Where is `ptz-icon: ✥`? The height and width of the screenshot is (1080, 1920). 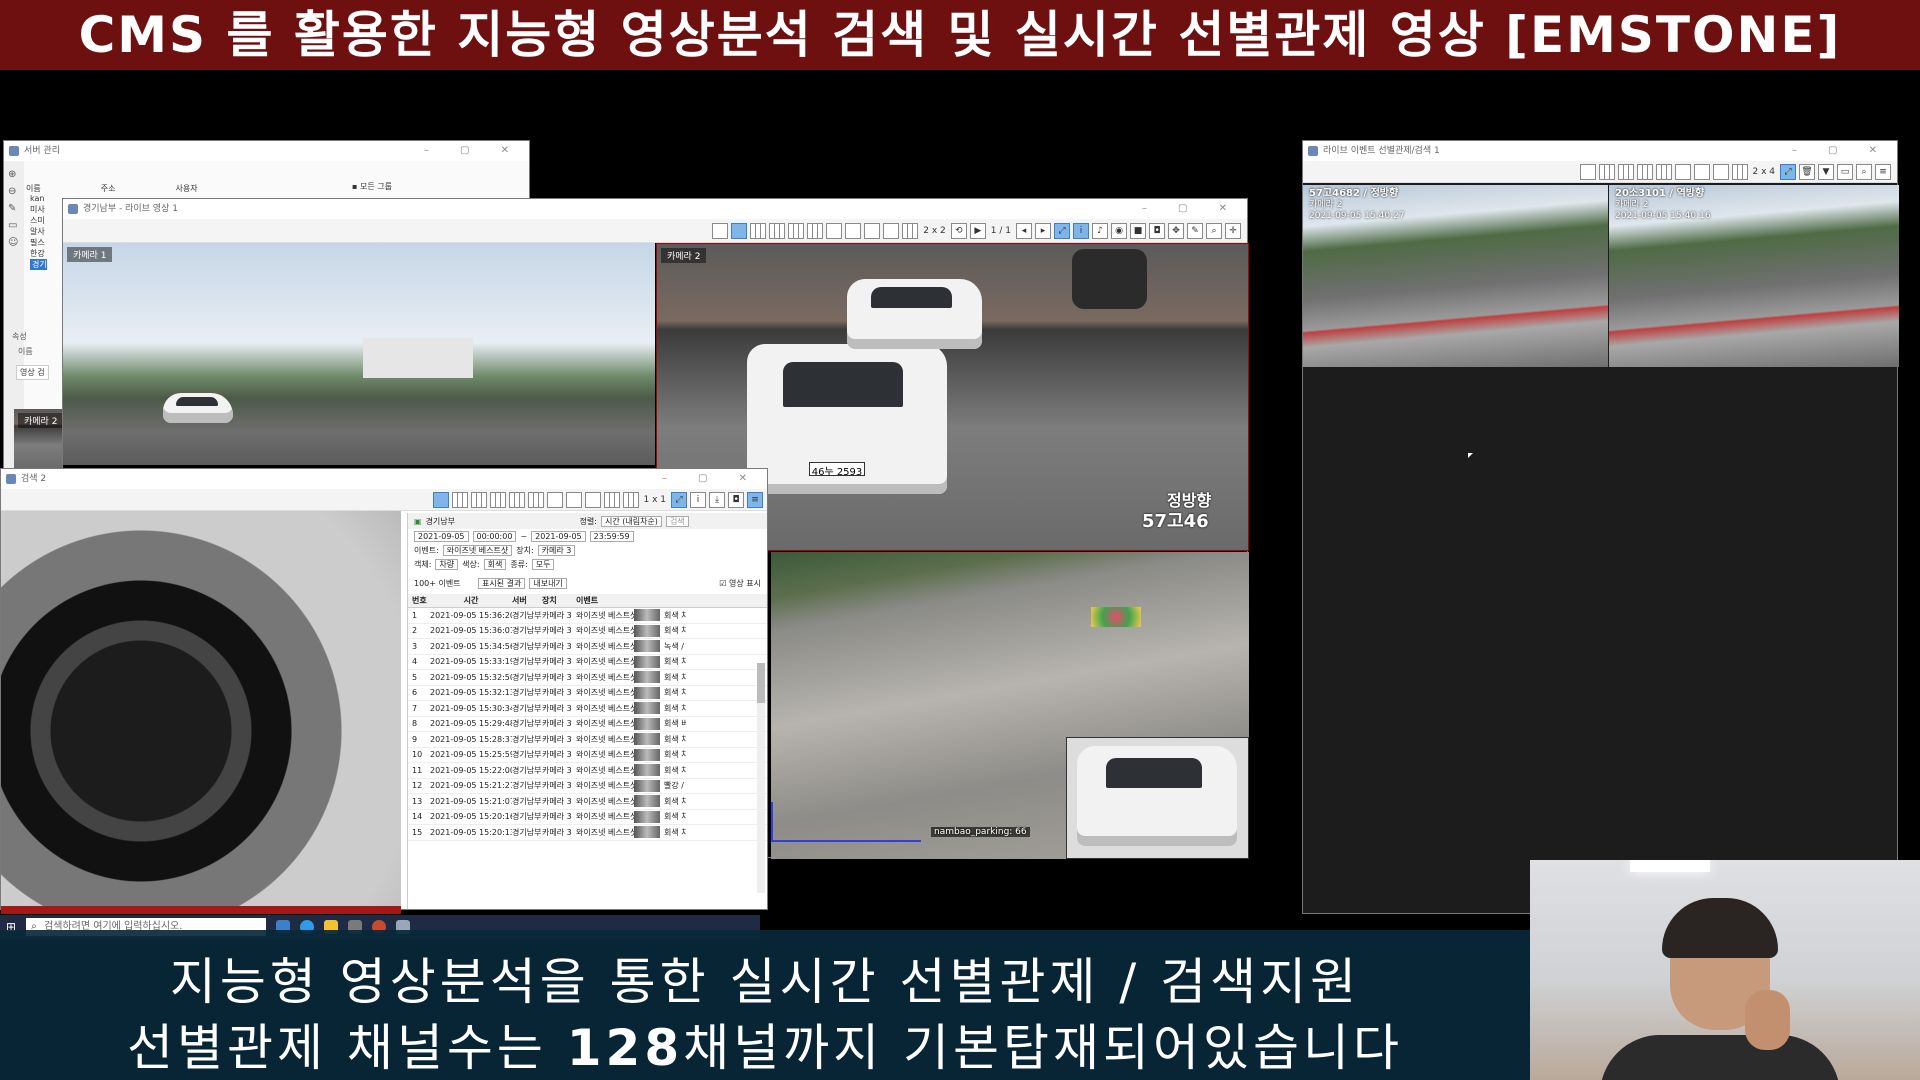
ptz-icon: ✥ is located at coordinates (1176, 230).